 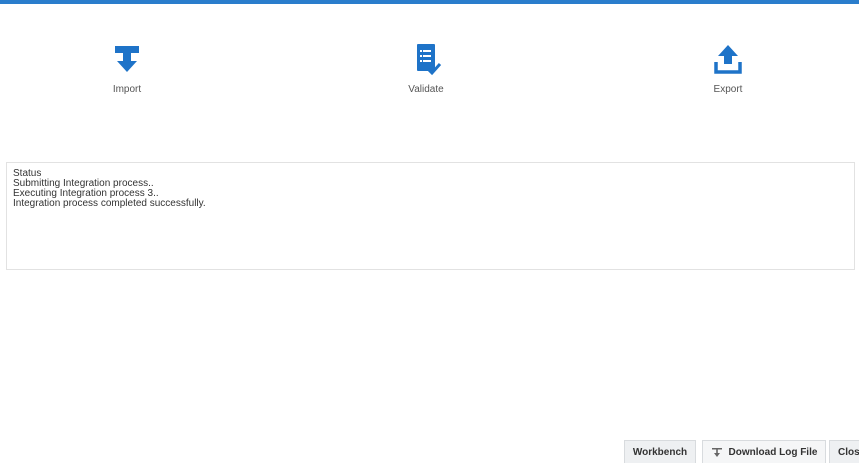 I want to click on validate-icon, so click(x=426, y=60).